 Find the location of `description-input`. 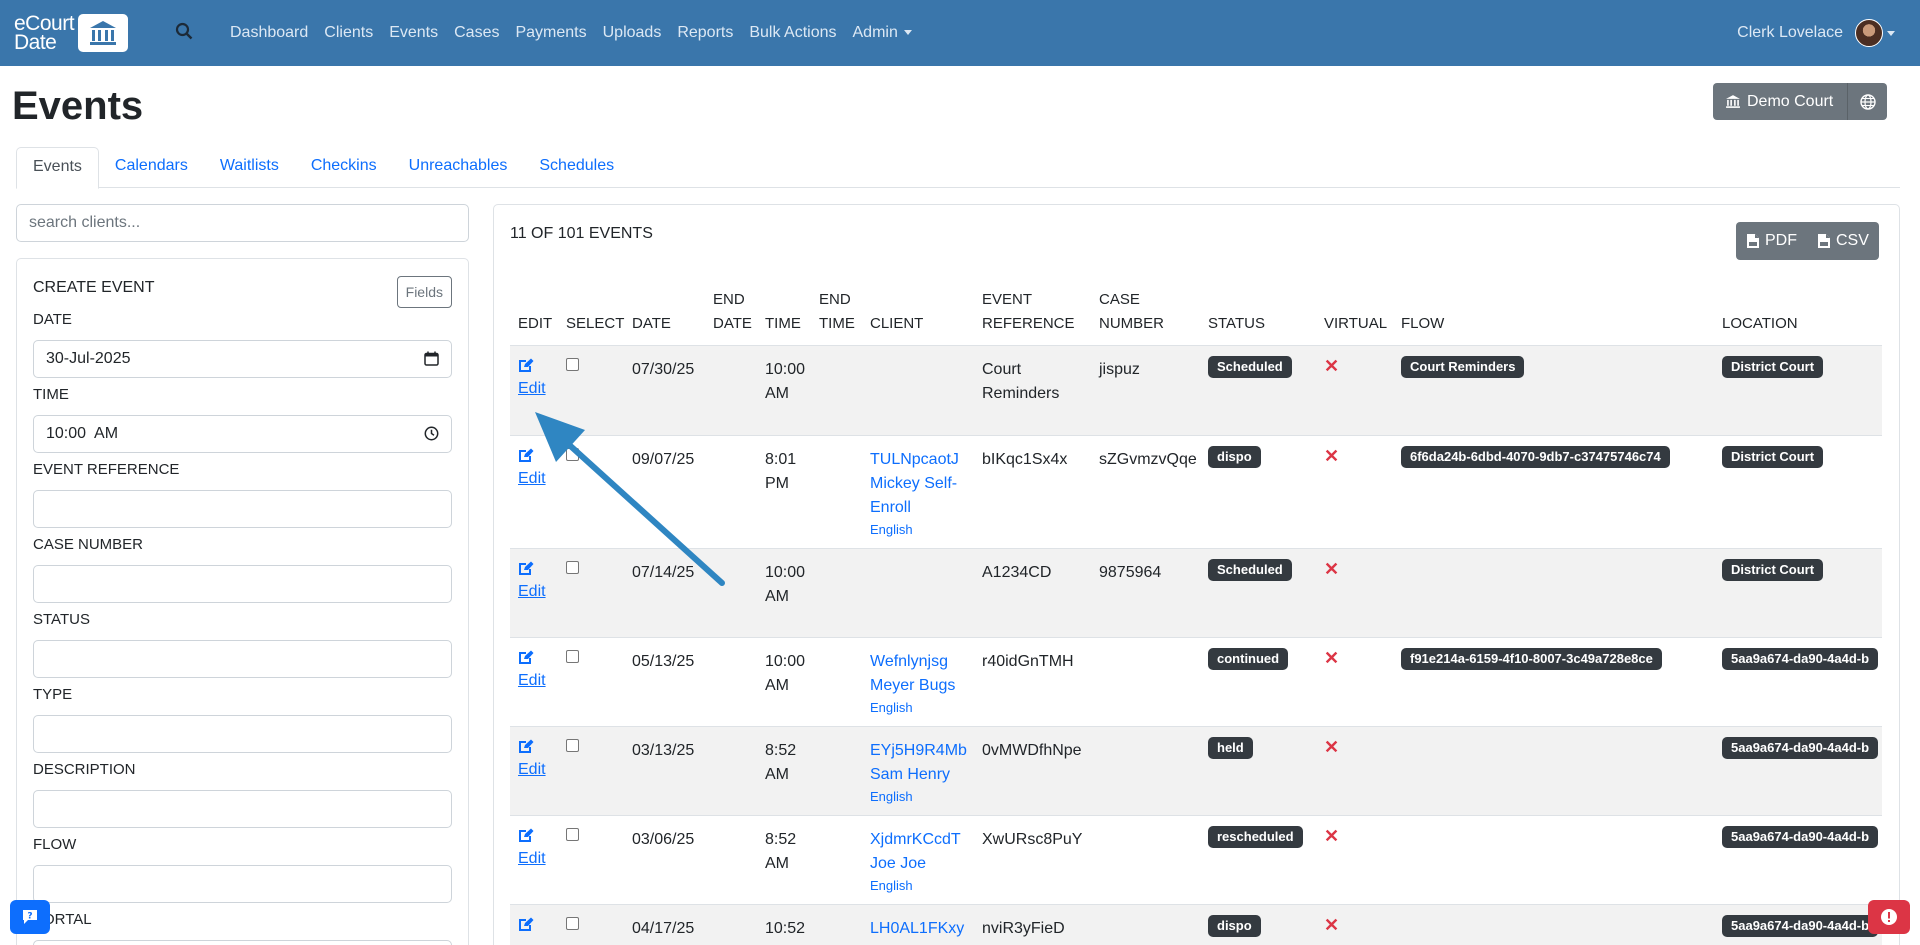

description-input is located at coordinates (242, 809).